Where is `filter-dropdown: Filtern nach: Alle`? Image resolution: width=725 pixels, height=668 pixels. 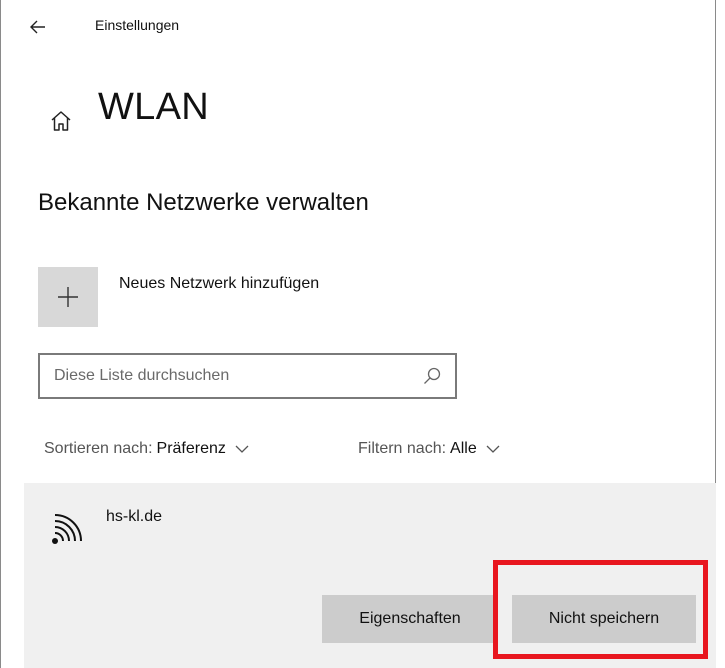
filter-dropdown: Filtern nach: Alle is located at coordinates (429, 449).